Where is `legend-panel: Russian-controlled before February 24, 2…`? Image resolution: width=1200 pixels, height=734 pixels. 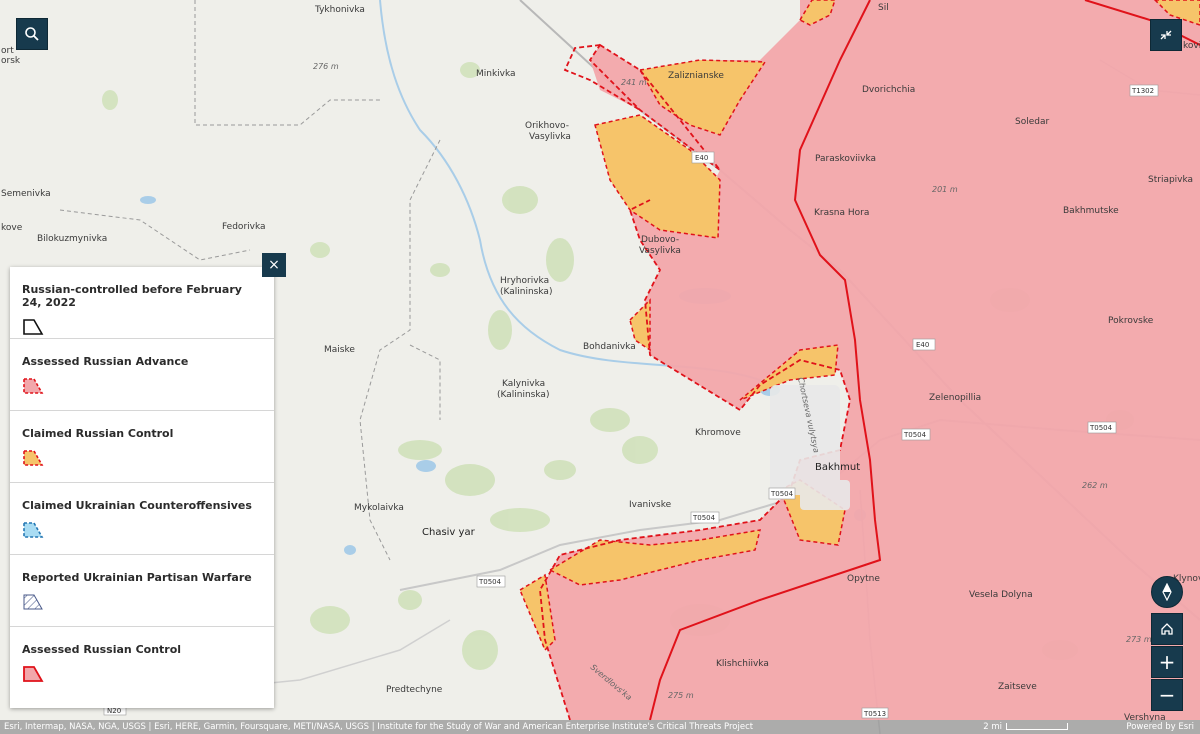 legend-panel: Russian-controlled before February 24, 2… is located at coordinates (142, 487).